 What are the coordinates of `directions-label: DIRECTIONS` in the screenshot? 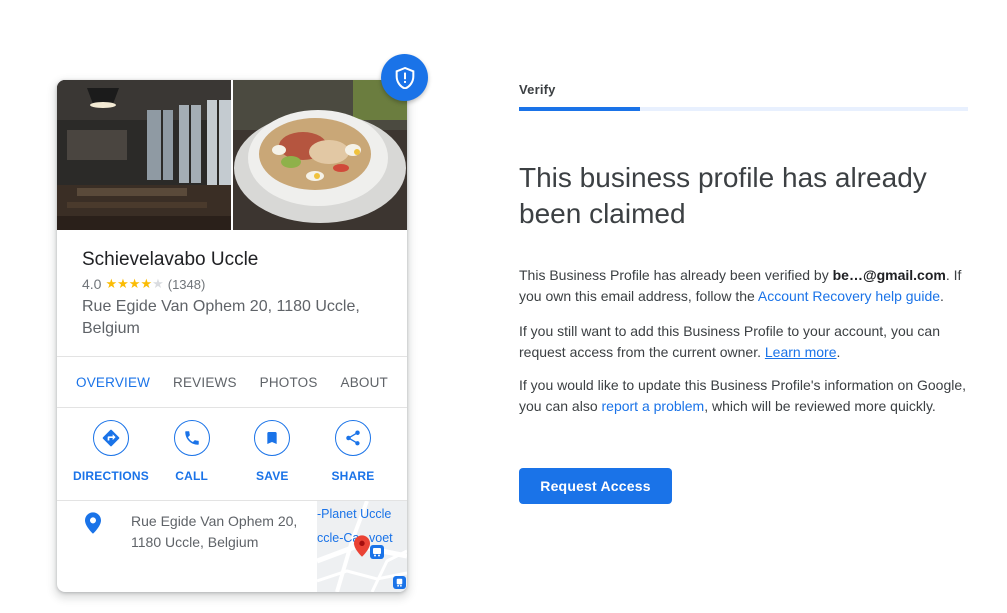 It's located at (110, 476).